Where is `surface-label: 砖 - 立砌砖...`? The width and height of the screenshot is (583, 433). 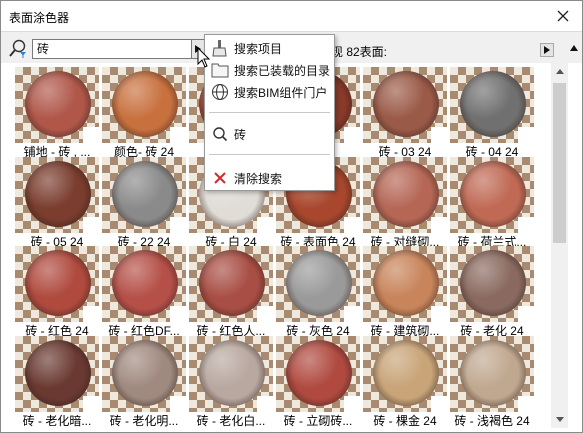
surface-label: 砖 - 立砌砖... is located at coordinates (318, 421).